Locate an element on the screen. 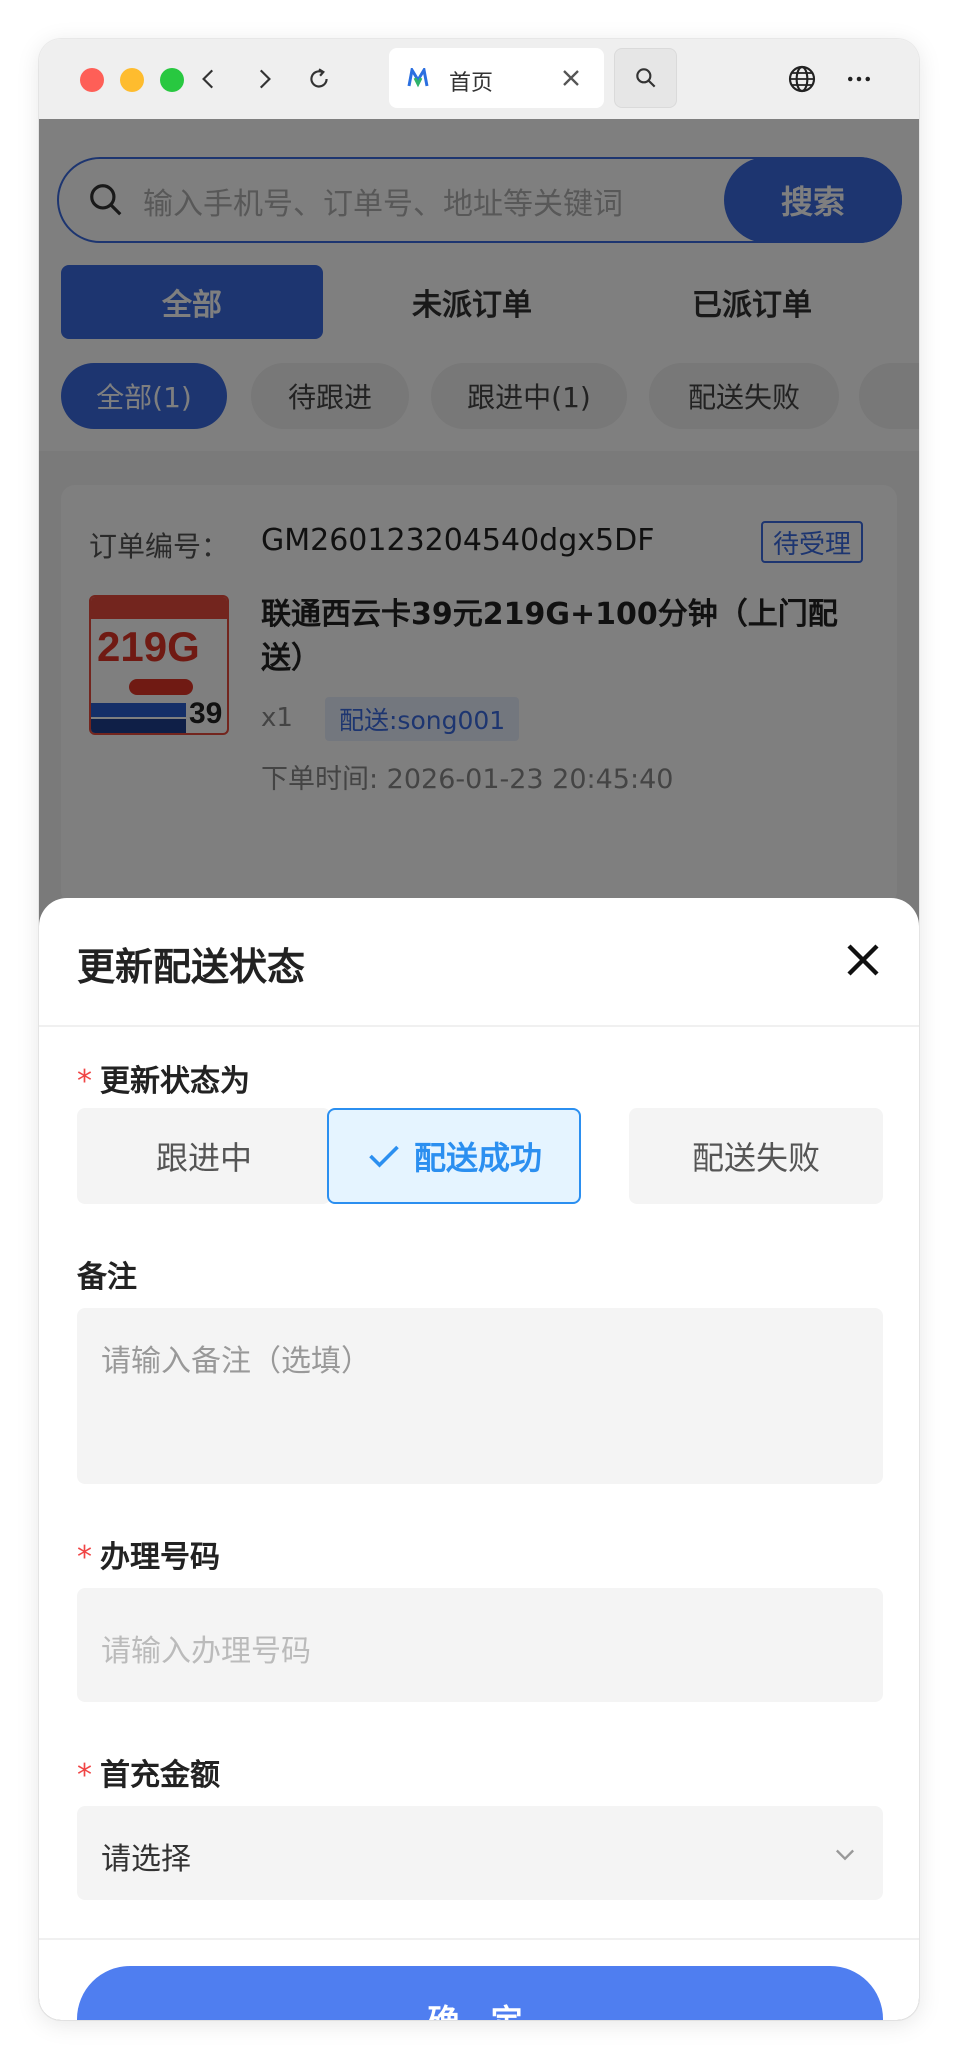 The width and height of the screenshot is (958, 2060). browser-tab: 首页 is located at coordinates (496, 78).